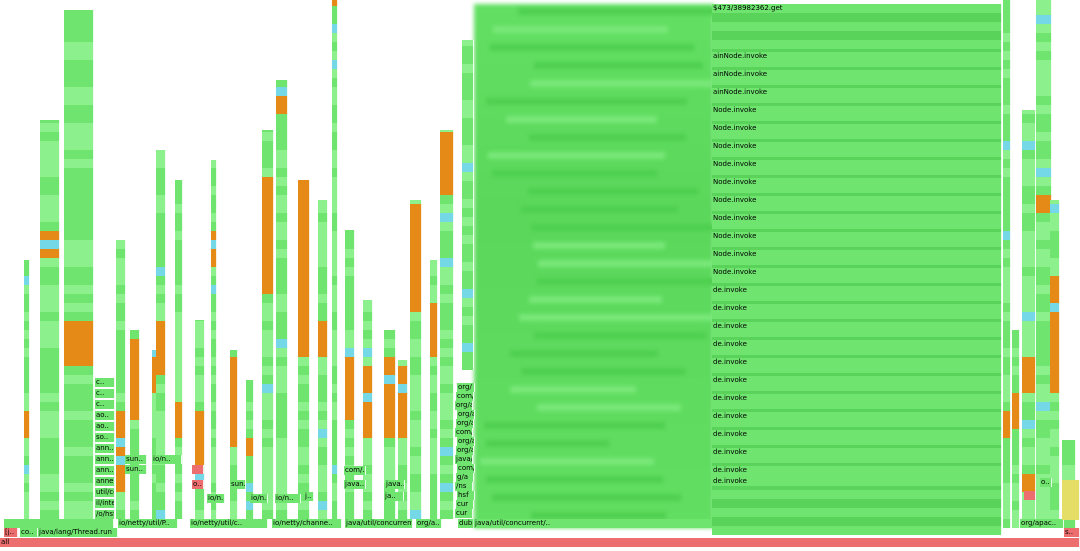  Describe the element at coordinates (466, 387) in the screenshot. I see `flame-frame-859: org/` at that location.